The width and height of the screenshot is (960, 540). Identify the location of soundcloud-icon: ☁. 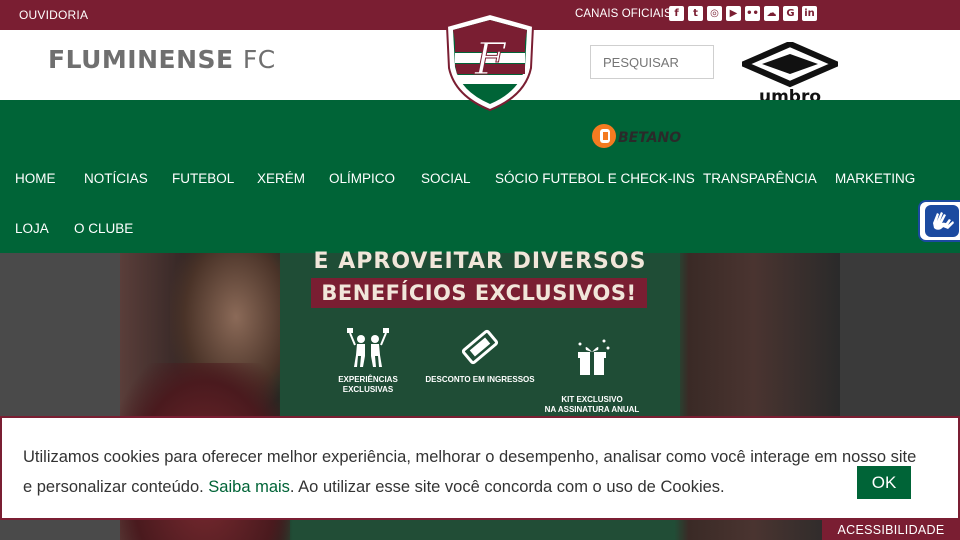
(771, 13).